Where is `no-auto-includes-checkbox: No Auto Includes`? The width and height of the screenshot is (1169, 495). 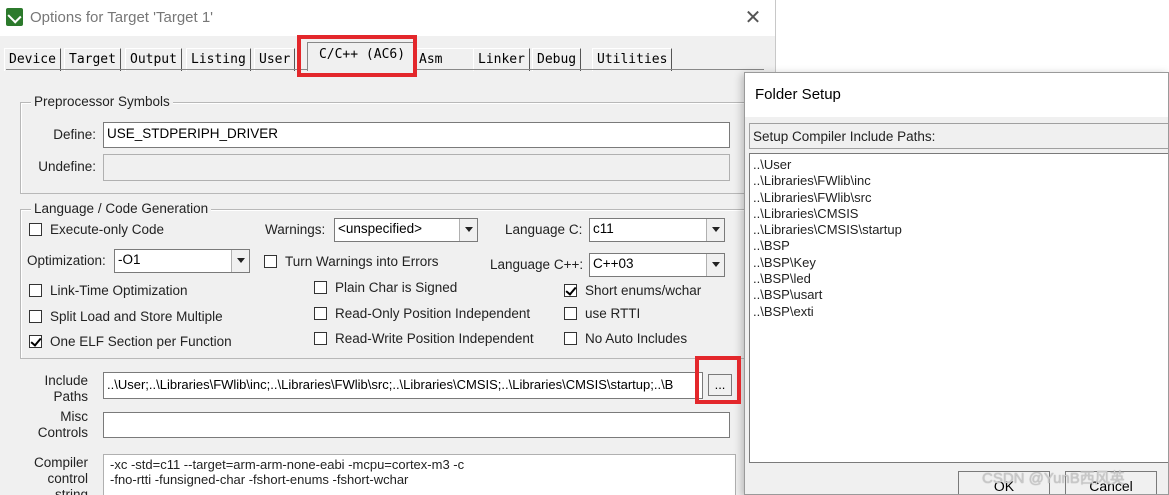
no-auto-includes-checkbox: No Auto Includes is located at coordinates (625, 338).